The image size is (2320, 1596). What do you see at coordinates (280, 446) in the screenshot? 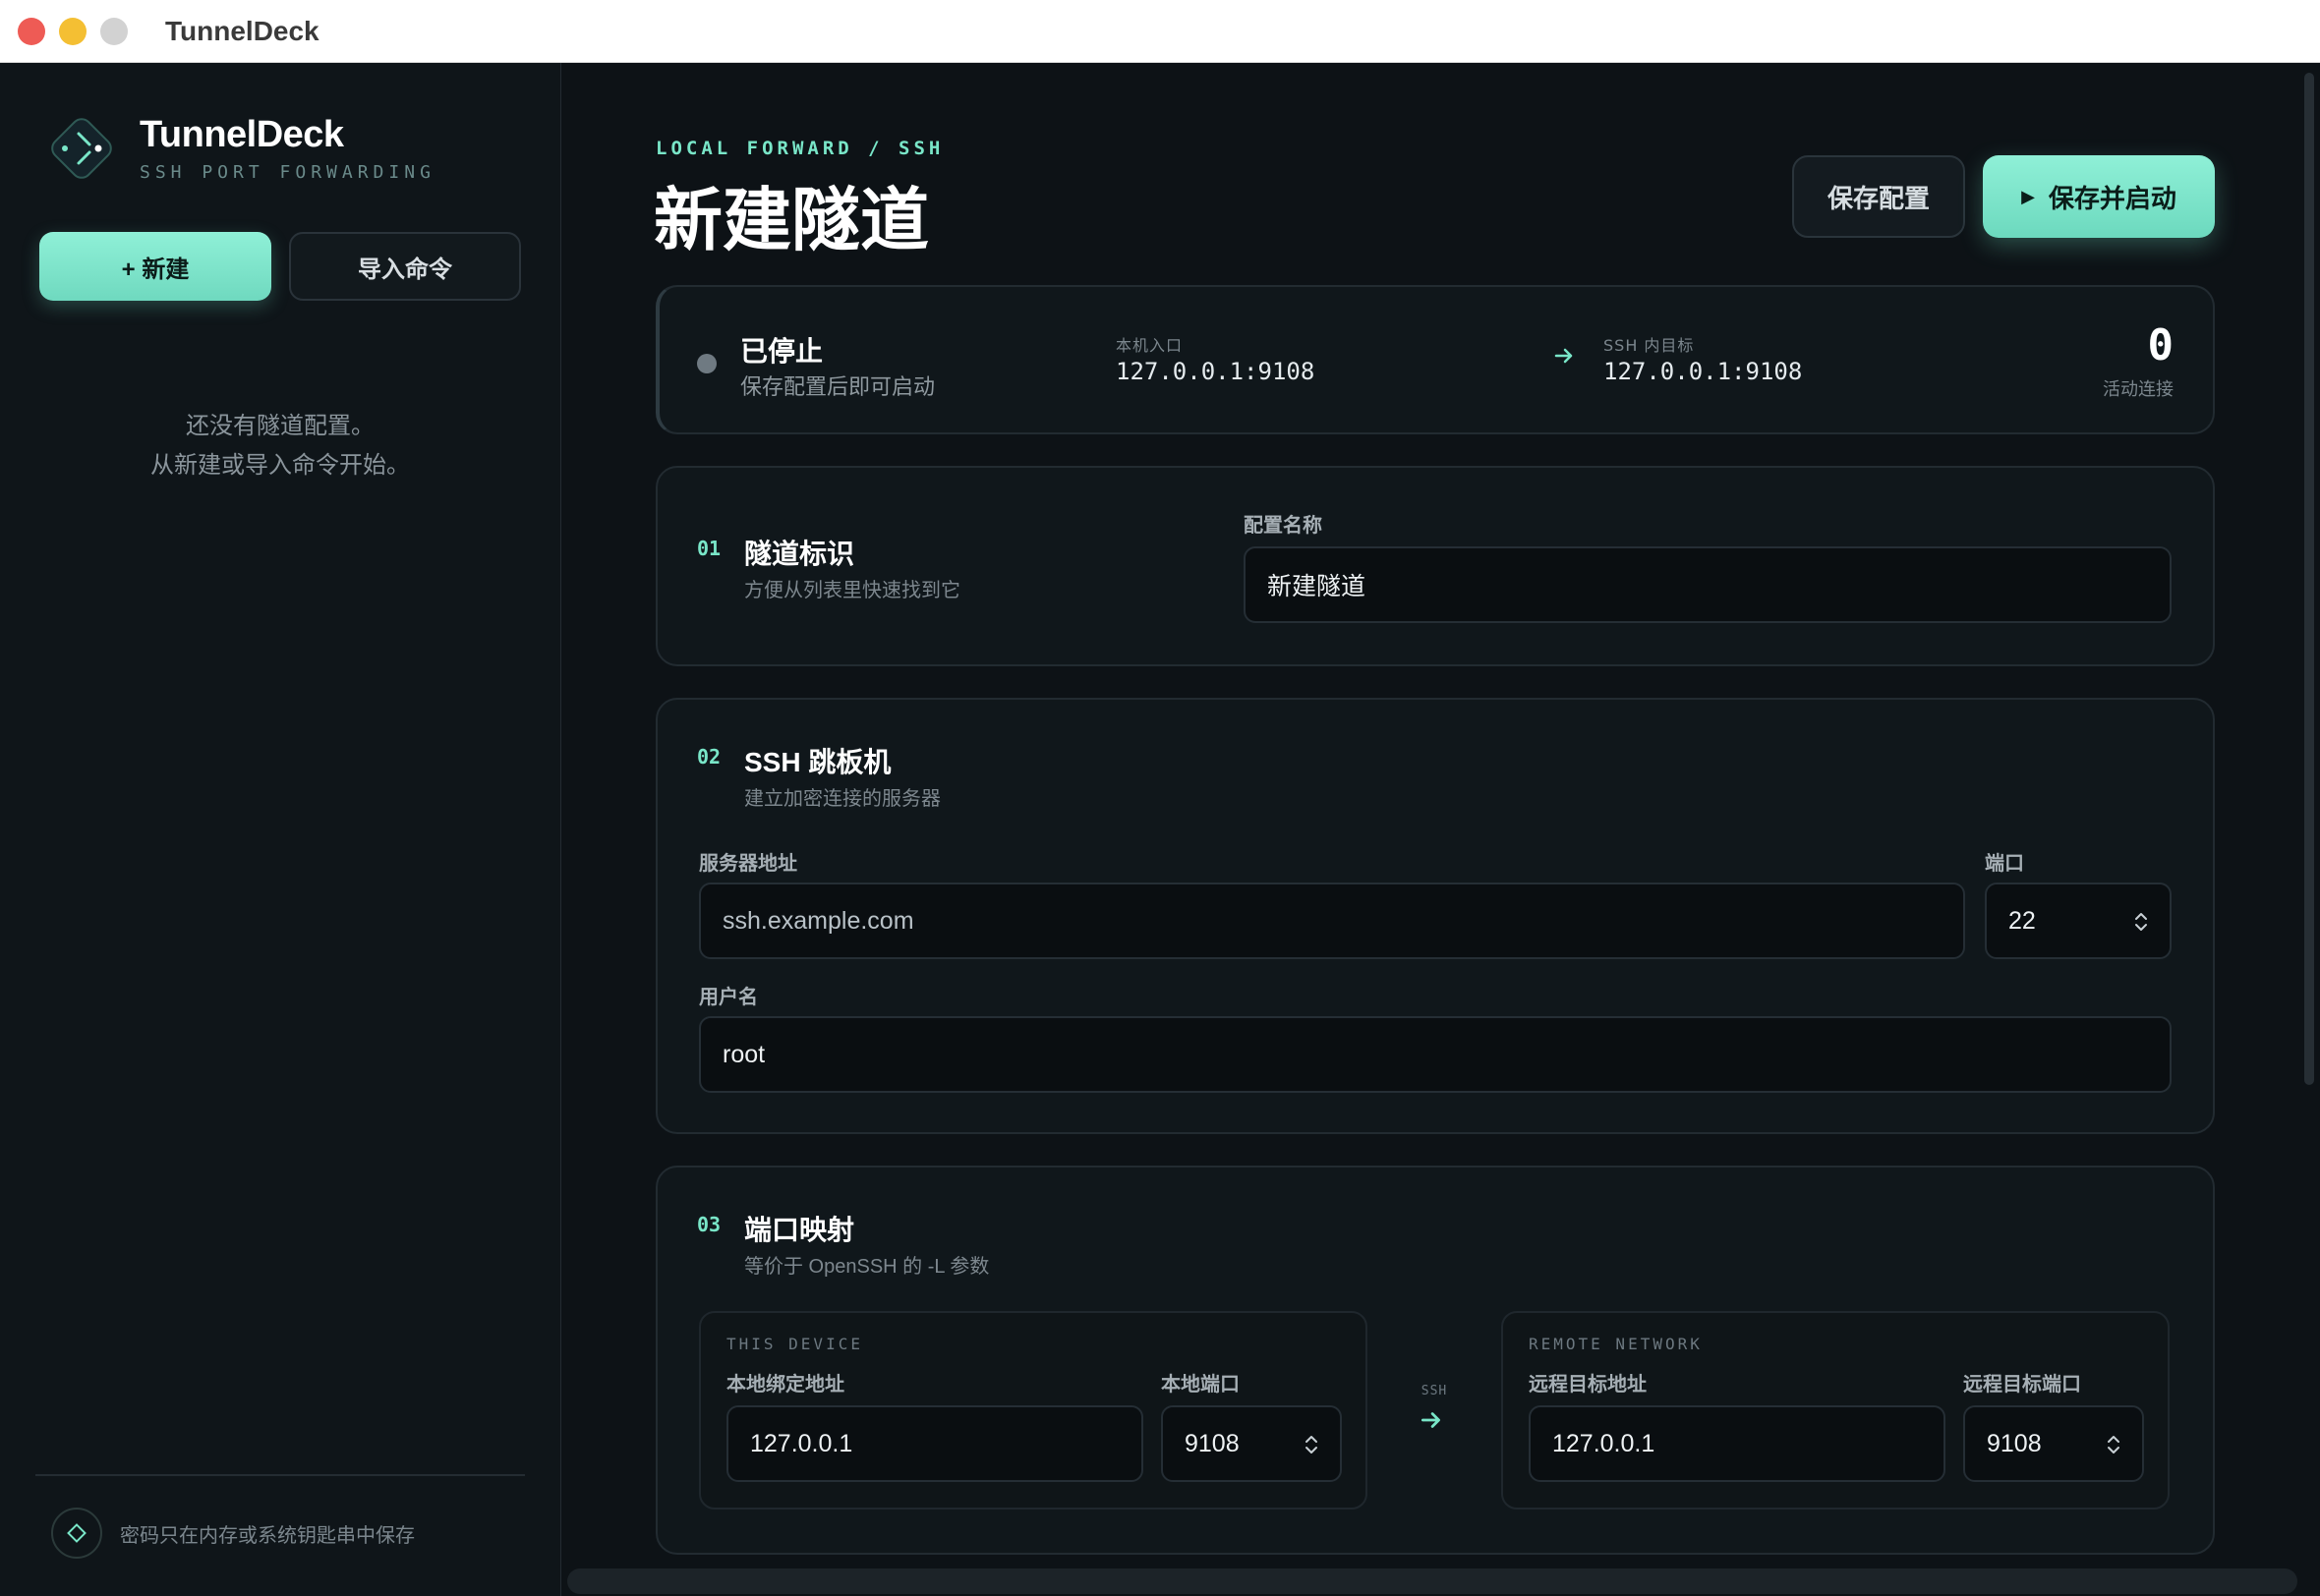
I see `empty-state: 还没有隧道配置。 从新建或导入命令开始。` at bounding box center [280, 446].